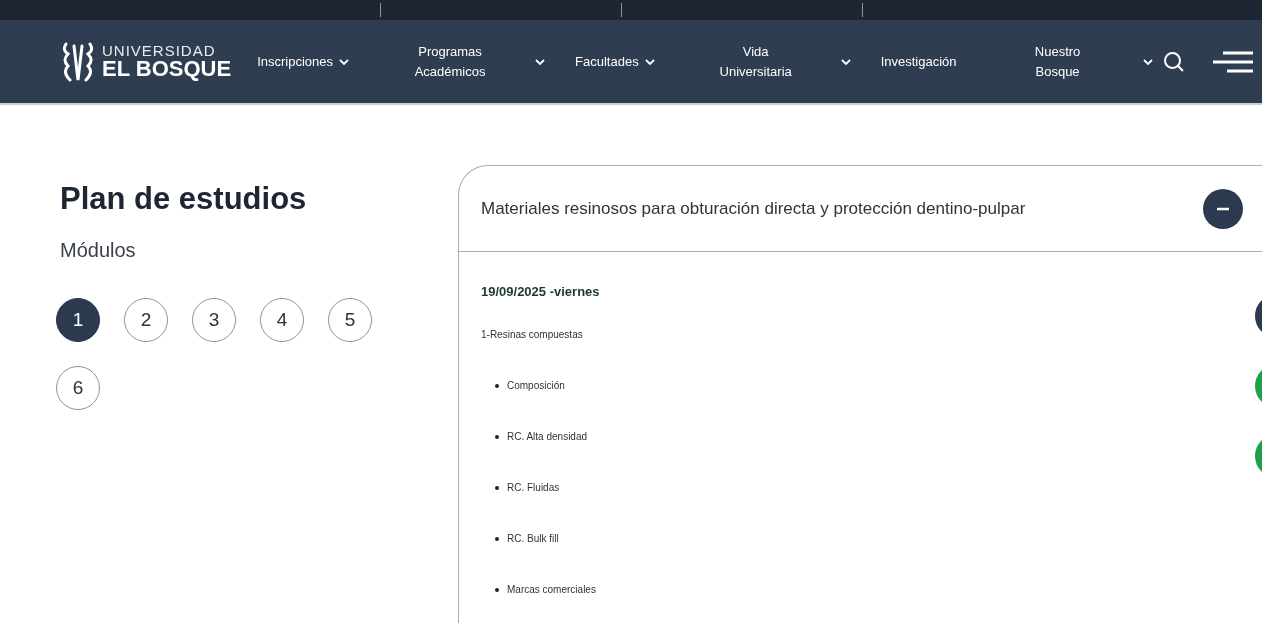 This screenshot has width=1262, height=623. Describe the element at coordinates (755, 61) in the screenshot. I see `nav-link: Vida Universitaria` at that location.